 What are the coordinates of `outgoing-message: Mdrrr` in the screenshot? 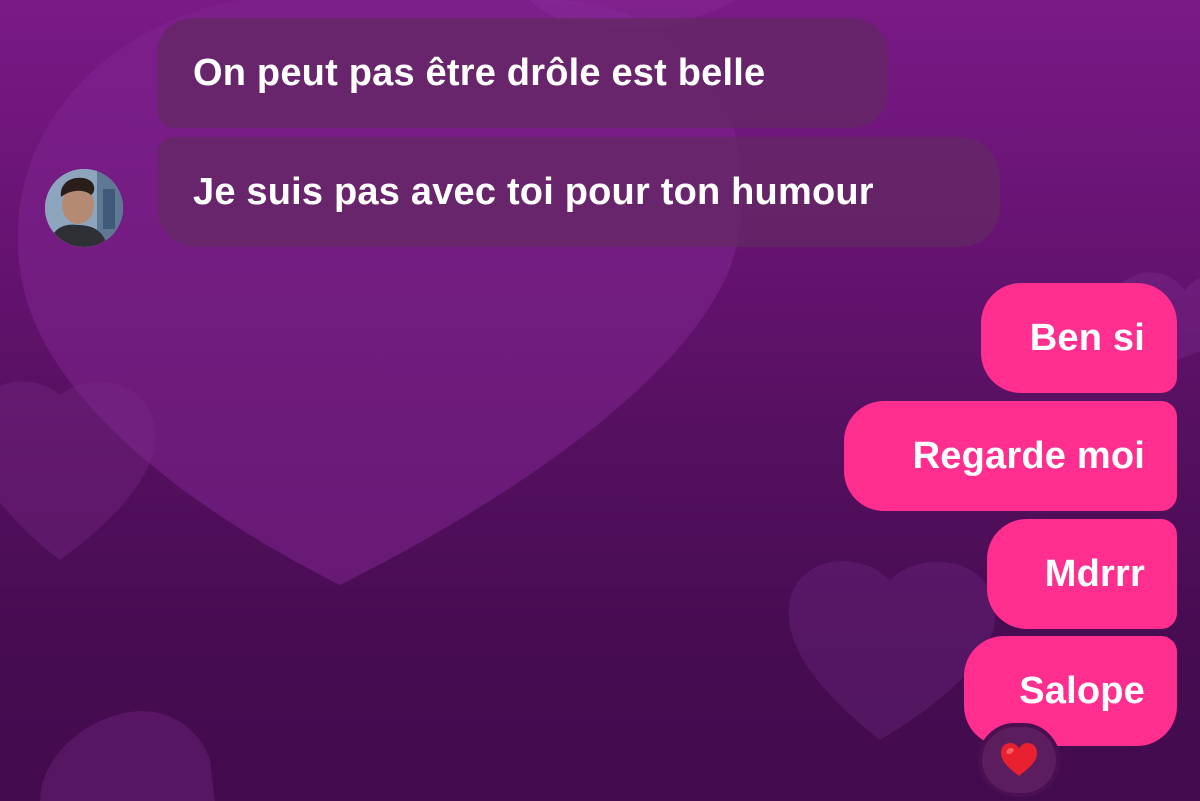 It's located at (1082, 574).